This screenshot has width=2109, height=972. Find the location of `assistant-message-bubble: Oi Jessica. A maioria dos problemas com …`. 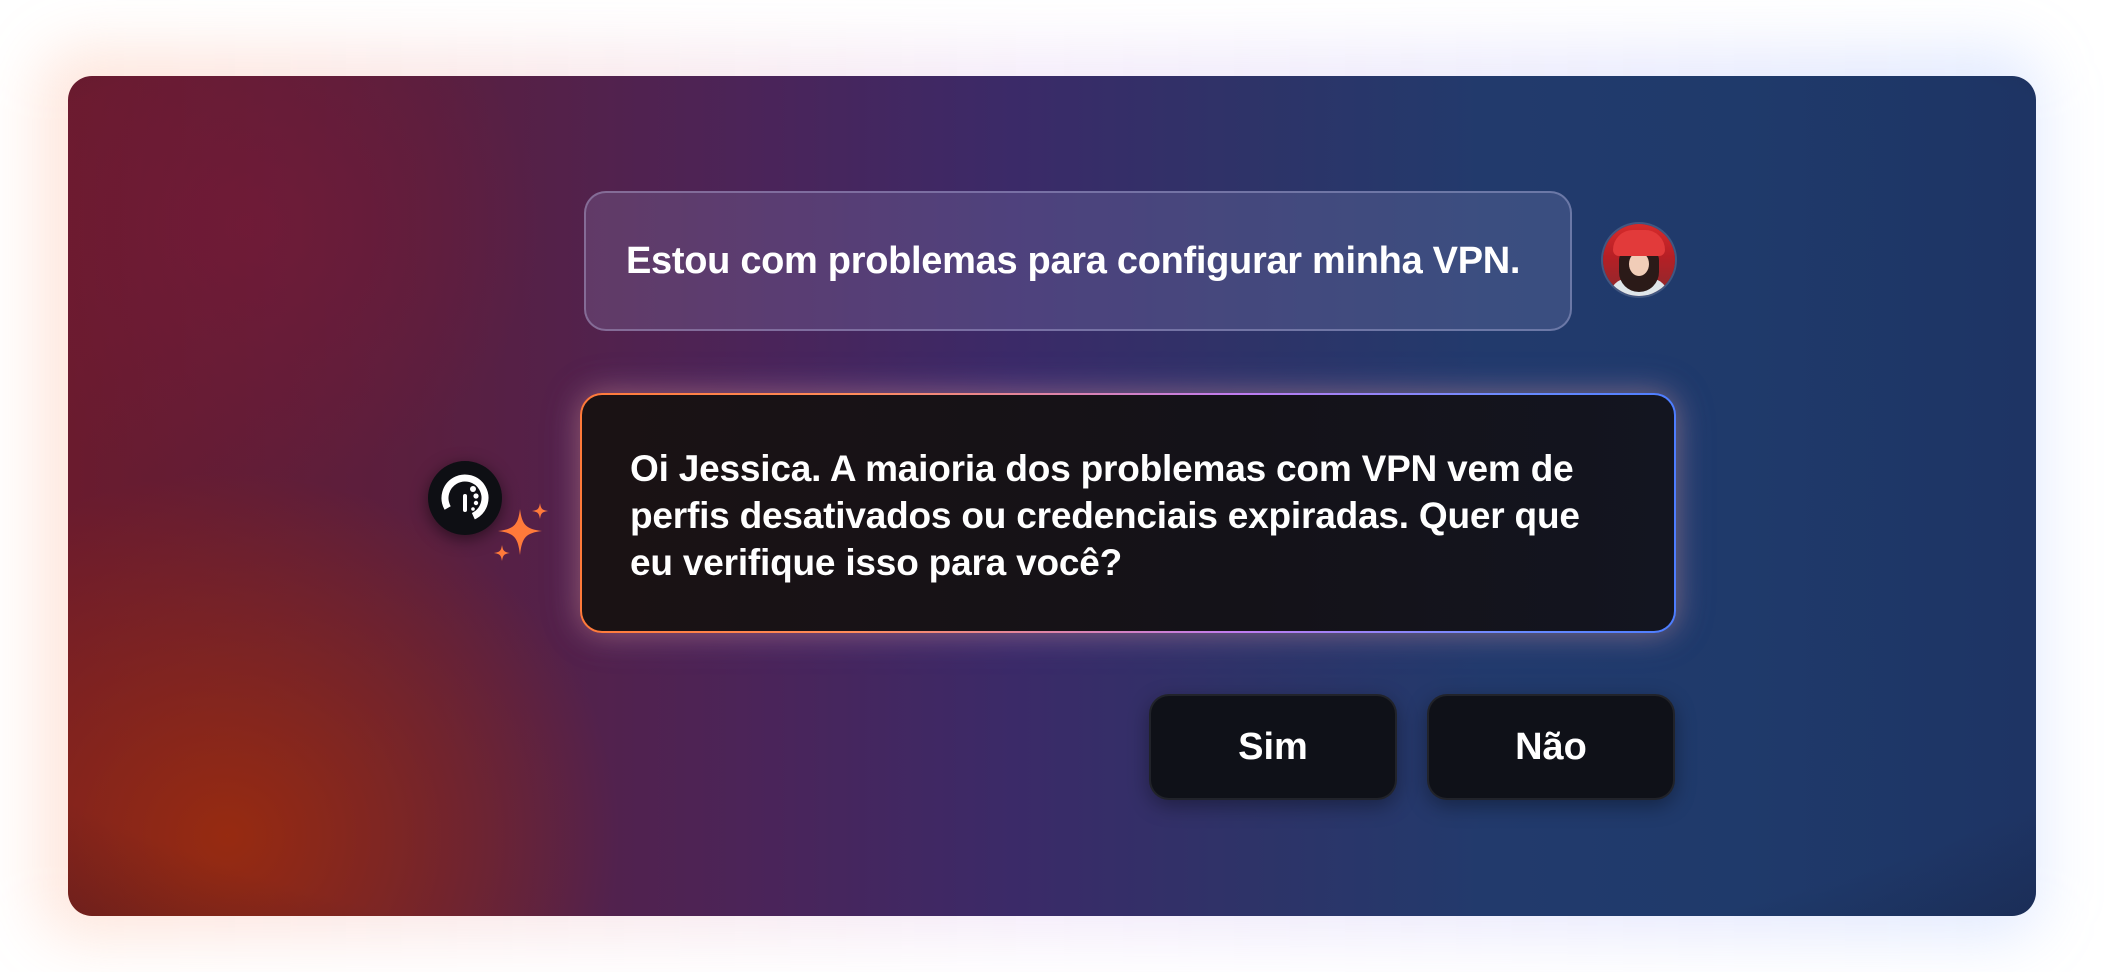

assistant-message-bubble: Oi Jessica. A maioria dos problemas com … is located at coordinates (1128, 513).